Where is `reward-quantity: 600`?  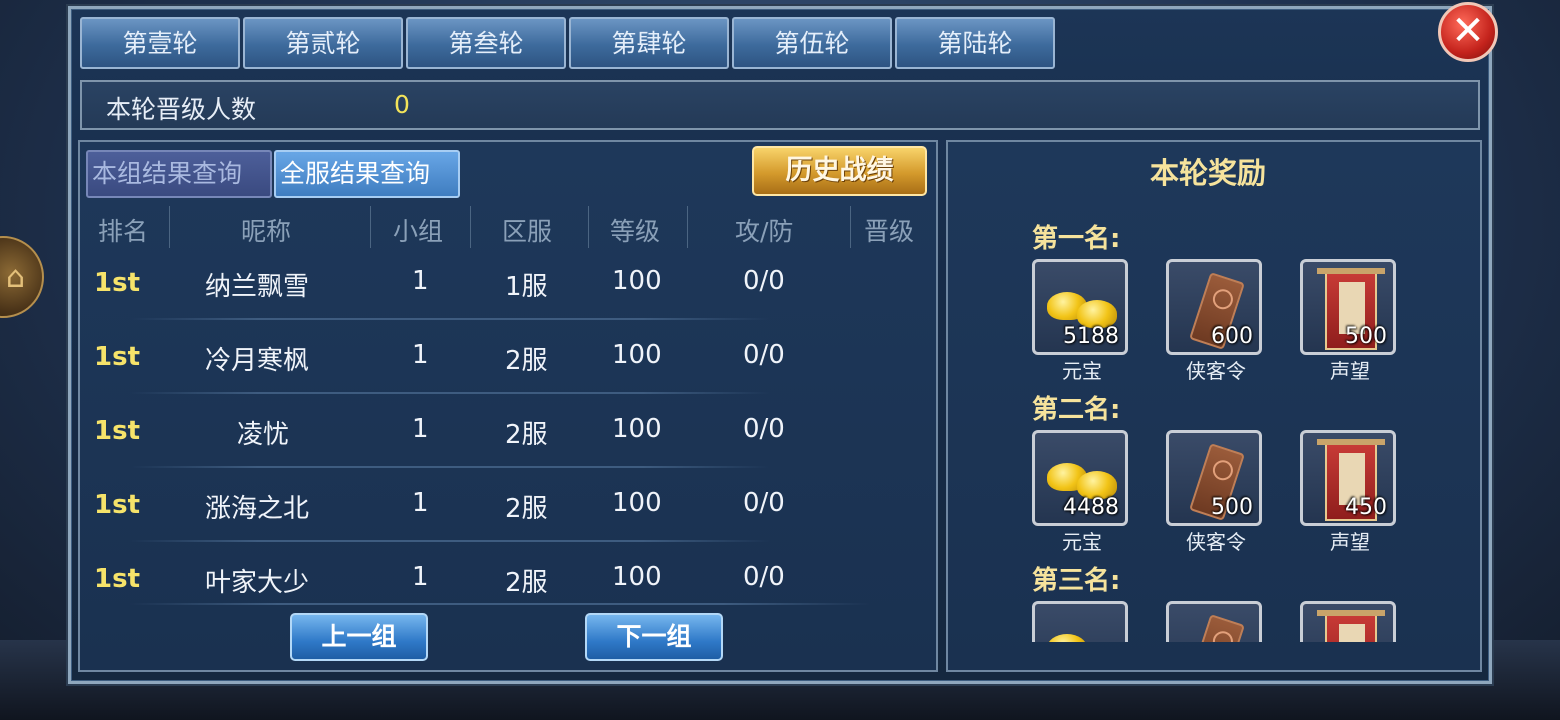 reward-quantity: 600 is located at coordinates (1232, 336).